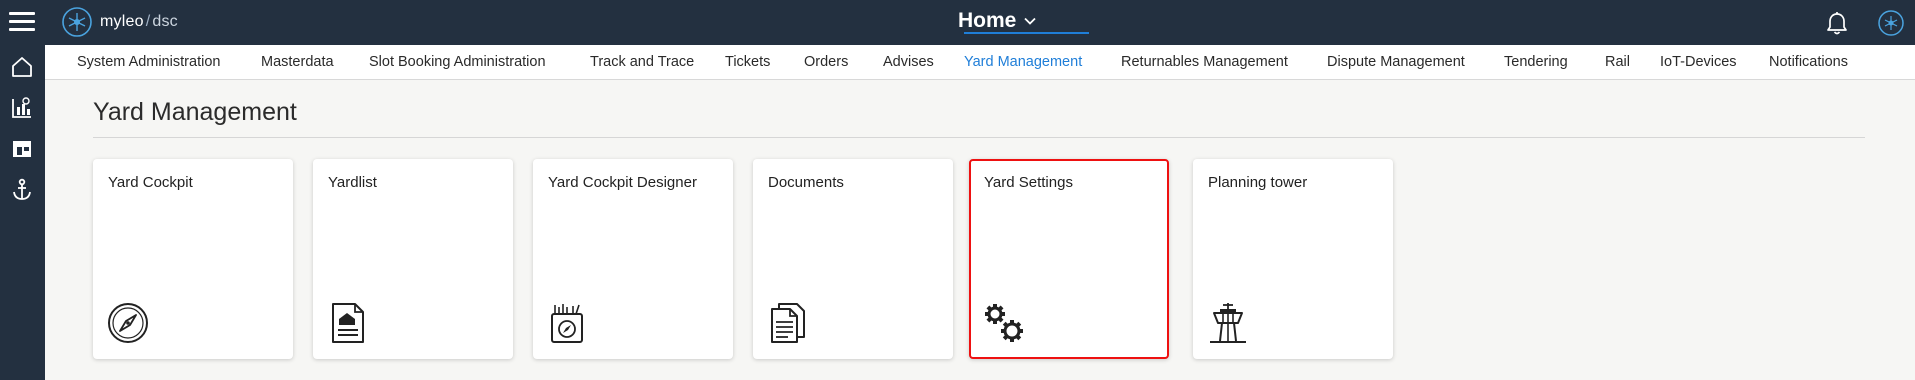  I want to click on card-label: Yard Cockpit Designer, so click(622, 182).